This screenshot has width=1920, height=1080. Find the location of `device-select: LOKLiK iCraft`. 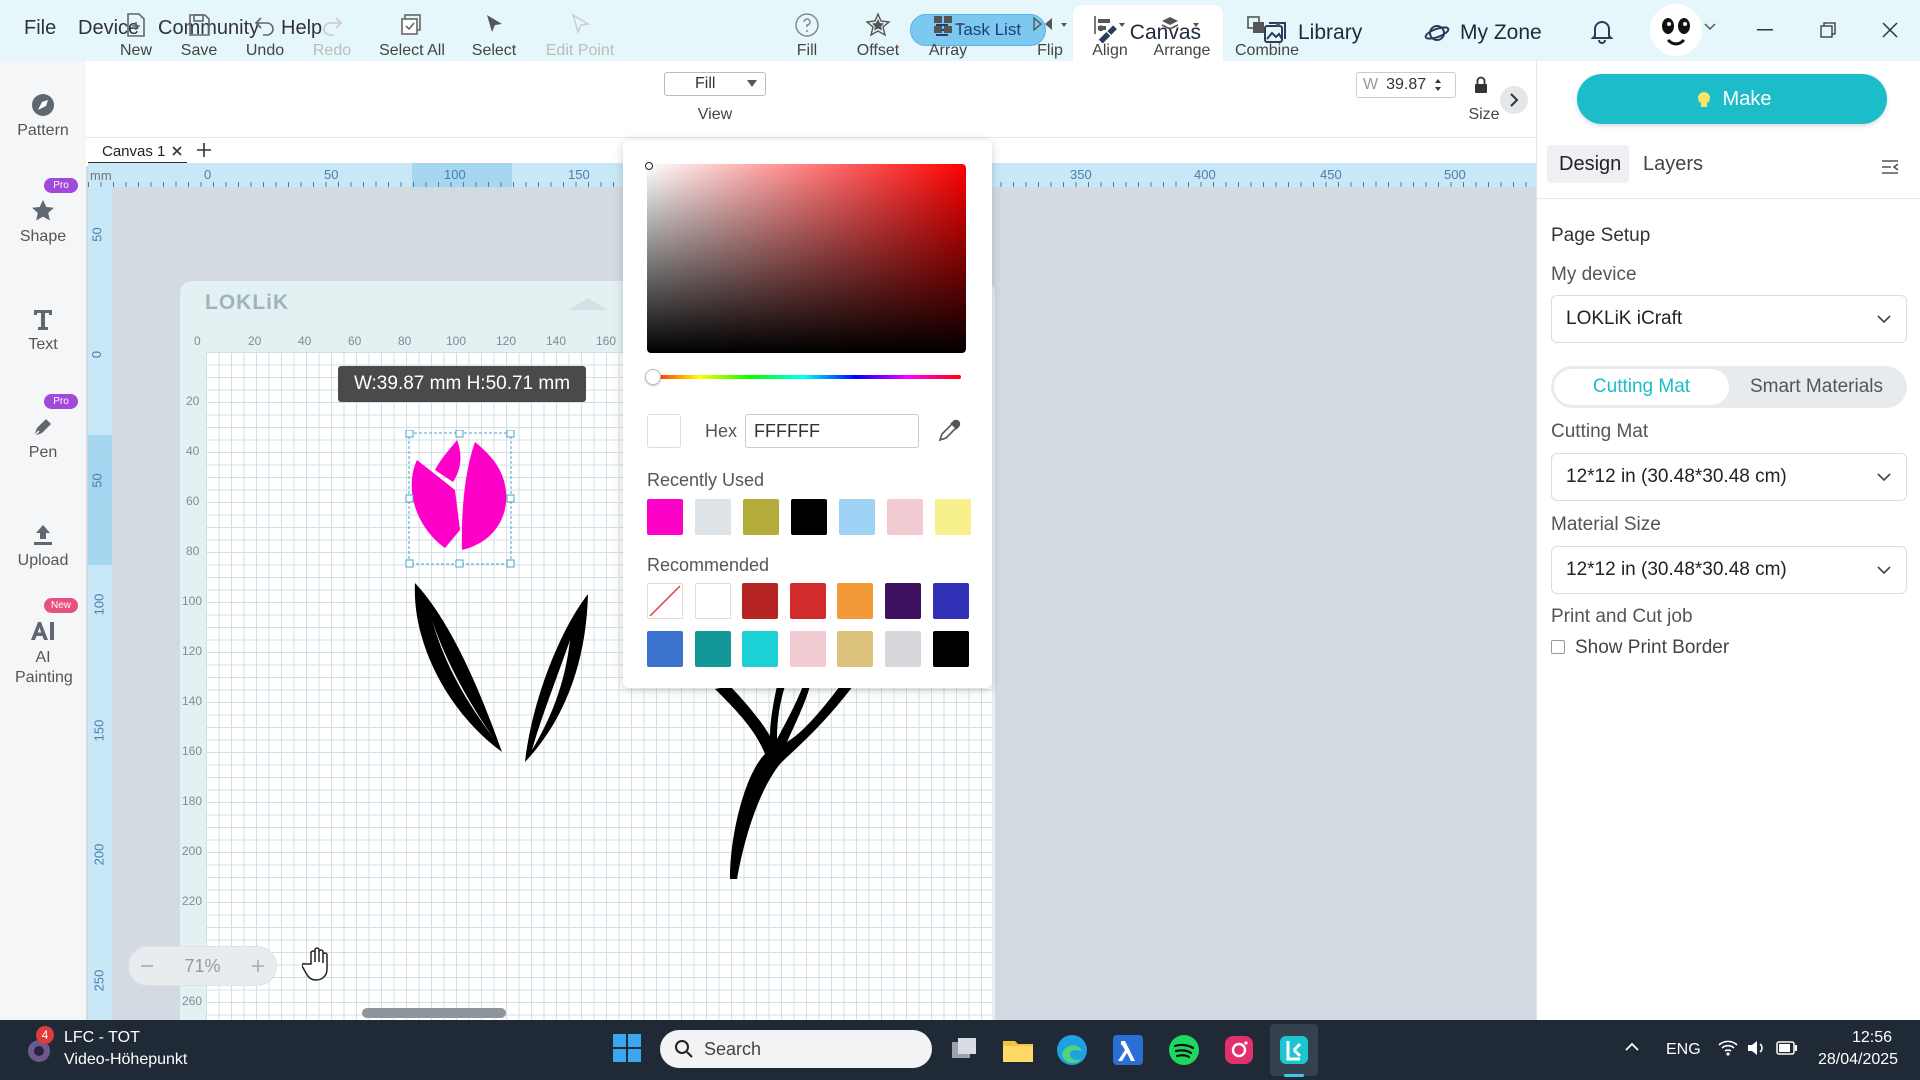

device-select: LOKLiK iCraft is located at coordinates (1729, 319).